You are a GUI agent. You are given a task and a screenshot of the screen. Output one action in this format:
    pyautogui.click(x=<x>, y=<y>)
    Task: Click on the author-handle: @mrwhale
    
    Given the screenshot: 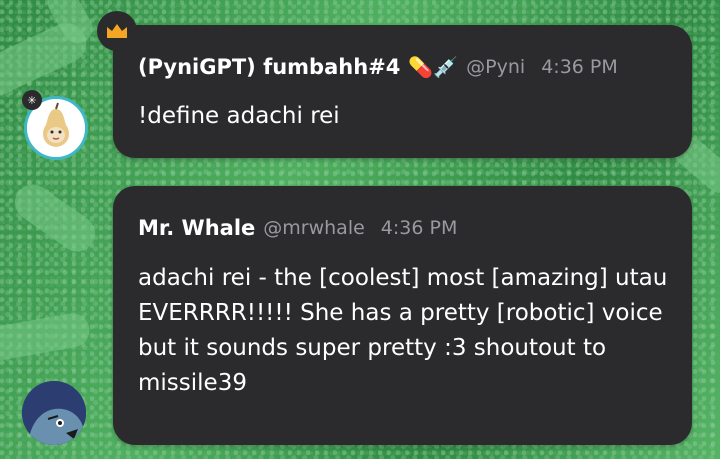 What is the action you would take?
    pyautogui.click(x=314, y=228)
    